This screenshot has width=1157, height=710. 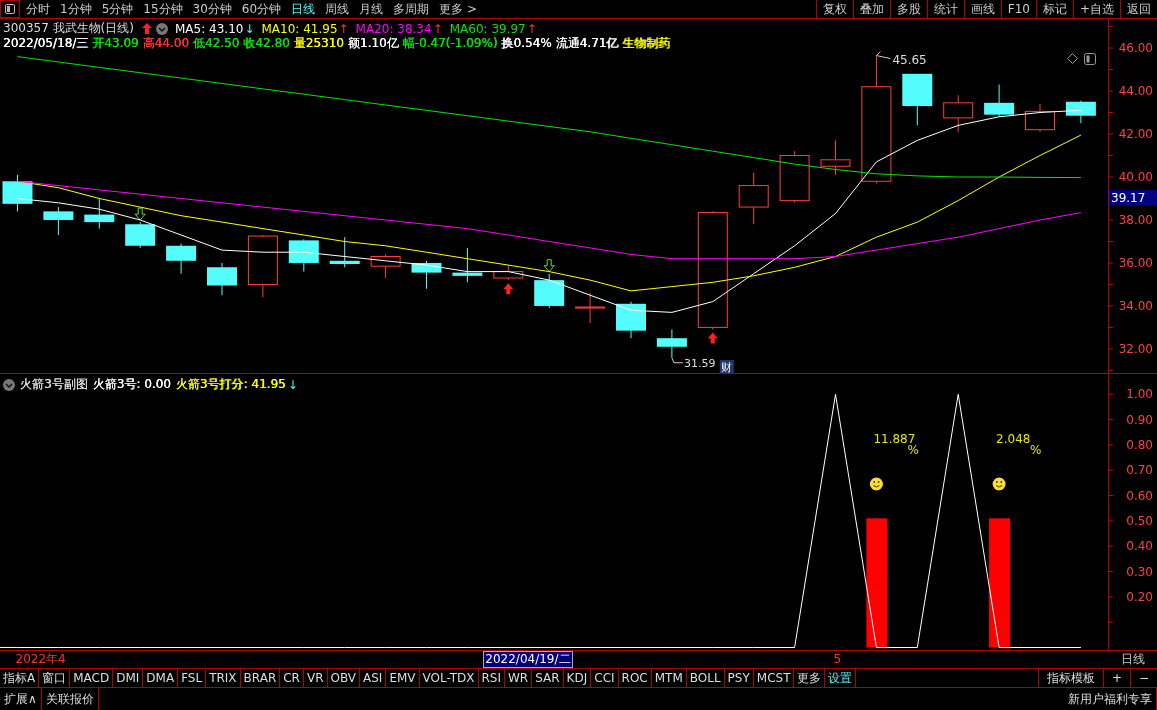 I want to click on axis-label: 42.00, so click(x=1135, y=134).